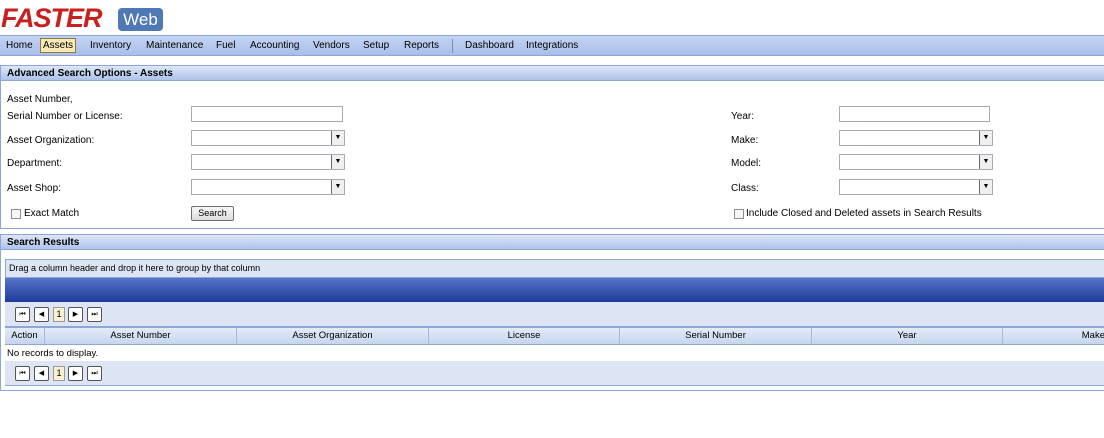  Describe the element at coordinates (1053, 336) in the screenshot. I see `column-make: Make` at that location.